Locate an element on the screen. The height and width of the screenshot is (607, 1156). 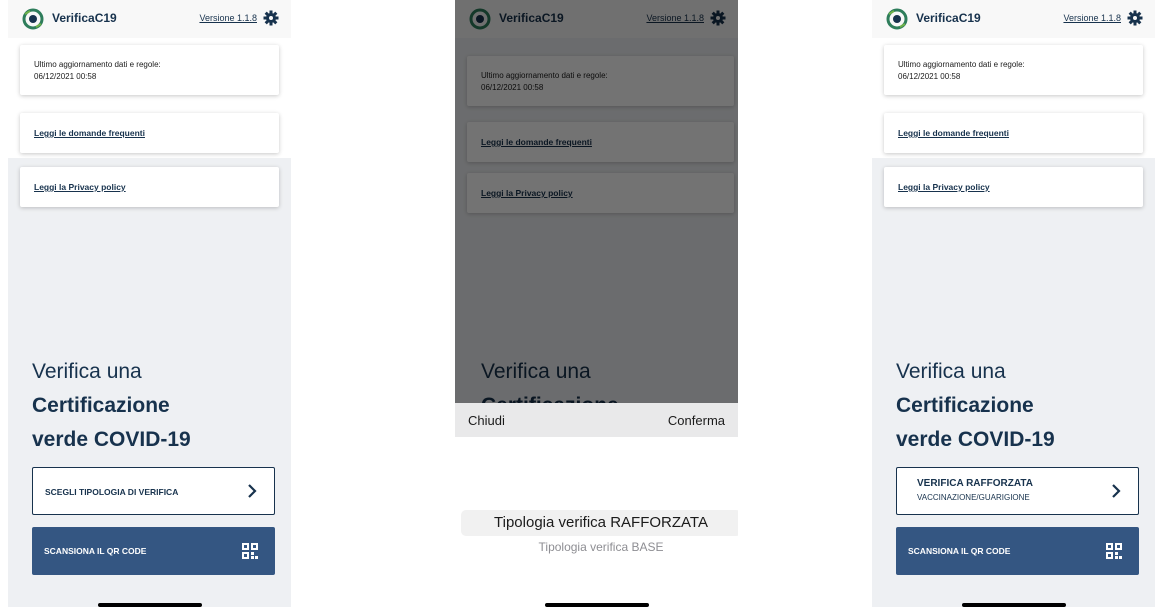
choose-verification-type-button: SCEGLI TIPOLOGIA DI VERIFICA is located at coordinates (153, 491).